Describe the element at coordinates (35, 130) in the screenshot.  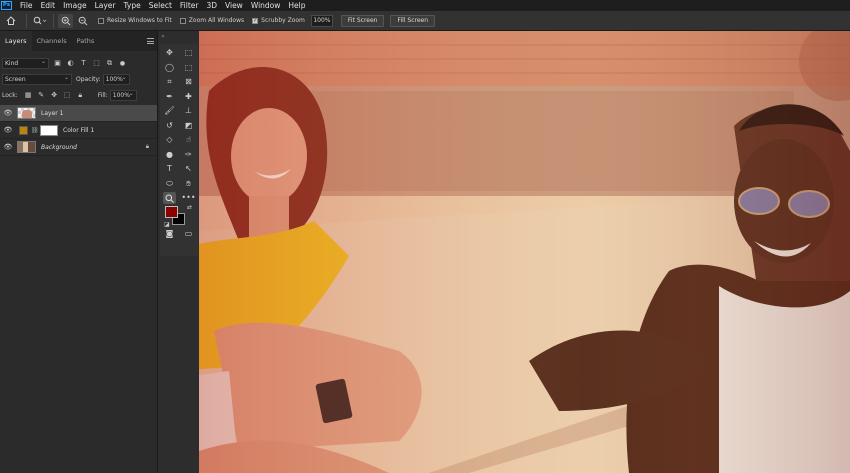
I see `link-icon: ⛓︎` at that location.